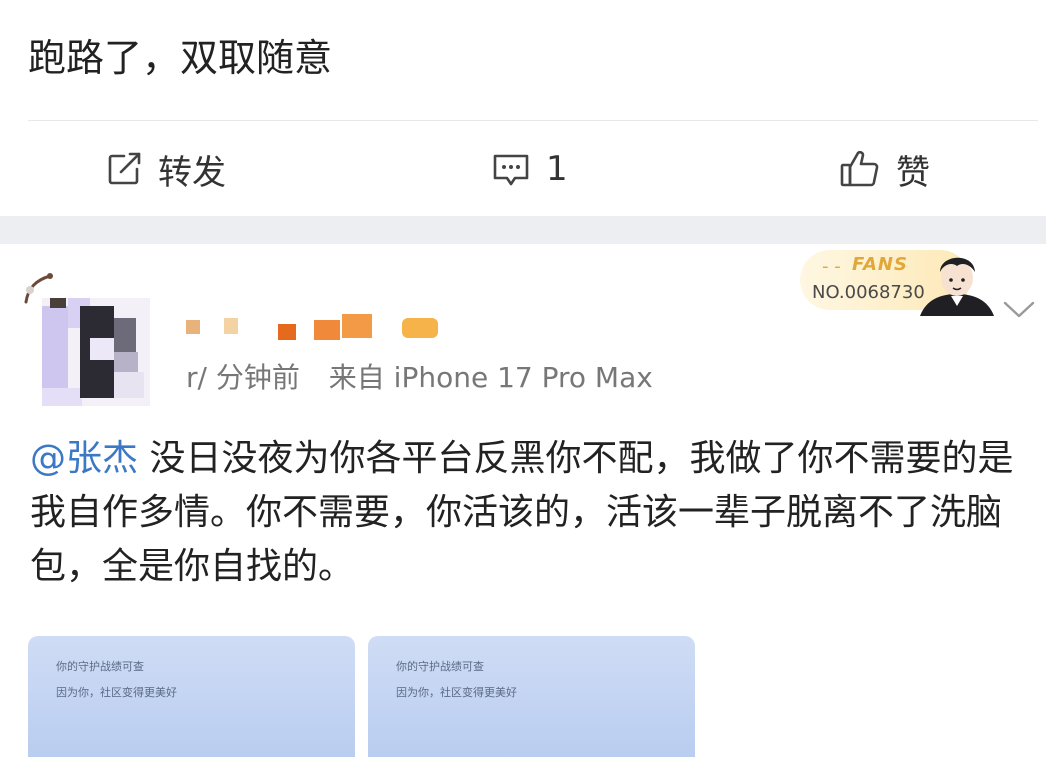 The width and height of the screenshot is (1046, 757). Describe the element at coordinates (511, 169) in the screenshot. I see `comment-icon` at that location.